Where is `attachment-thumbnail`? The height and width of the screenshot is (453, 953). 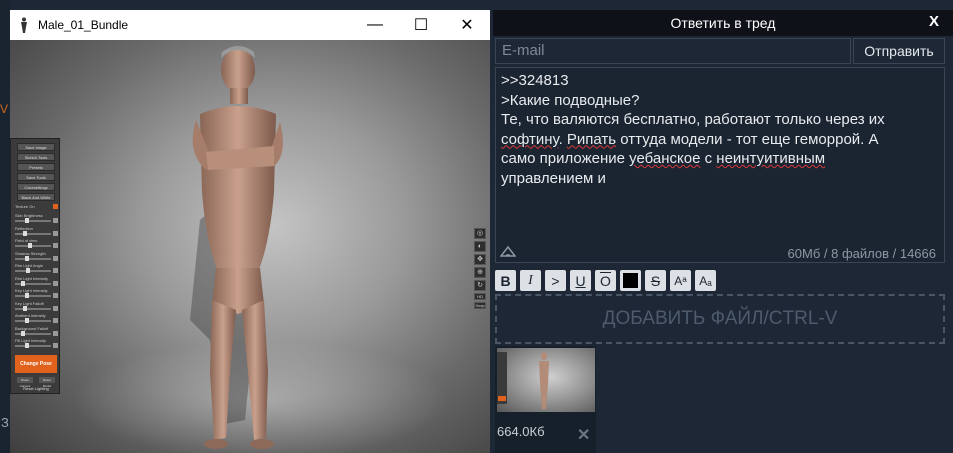
attachment-thumbnail is located at coordinates (546, 380).